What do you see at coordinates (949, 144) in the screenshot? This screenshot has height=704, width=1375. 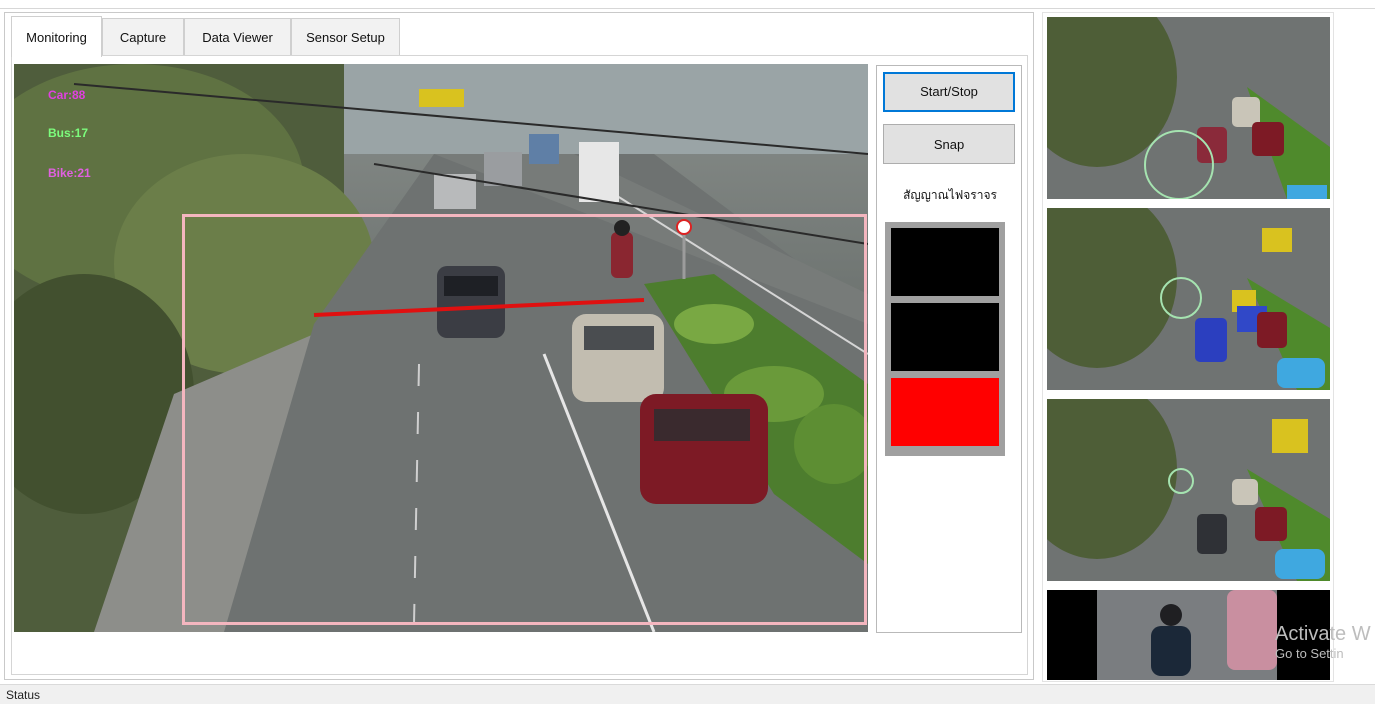 I see `snap-button: Snap` at bounding box center [949, 144].